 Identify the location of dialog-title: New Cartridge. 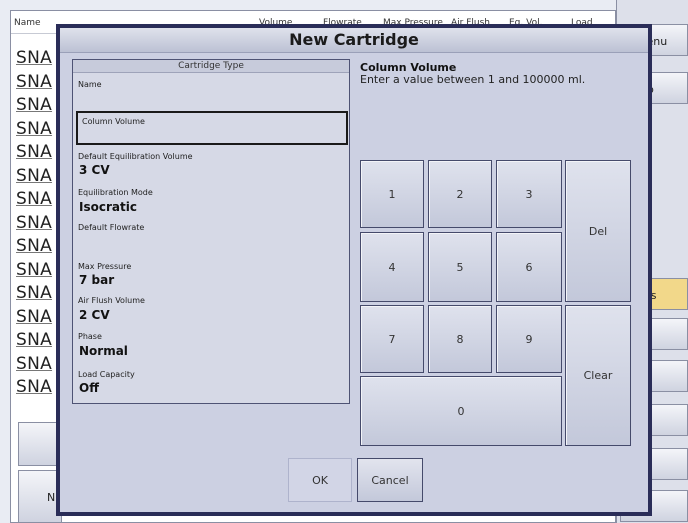
(354, 39).